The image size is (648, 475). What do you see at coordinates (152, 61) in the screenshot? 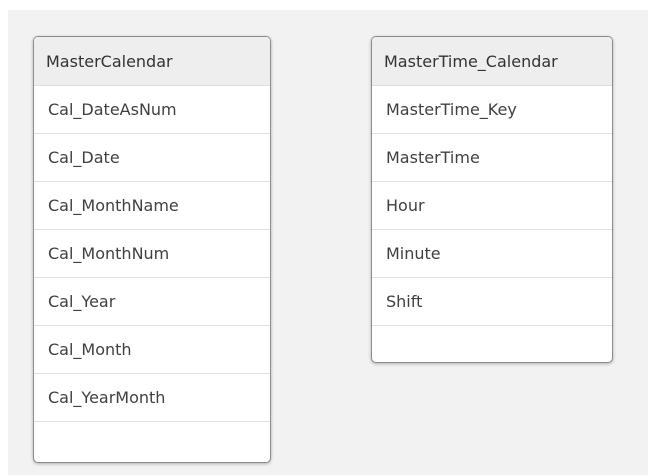
I see `table-header: MasterCalendar` at bounding box center [152, 61].